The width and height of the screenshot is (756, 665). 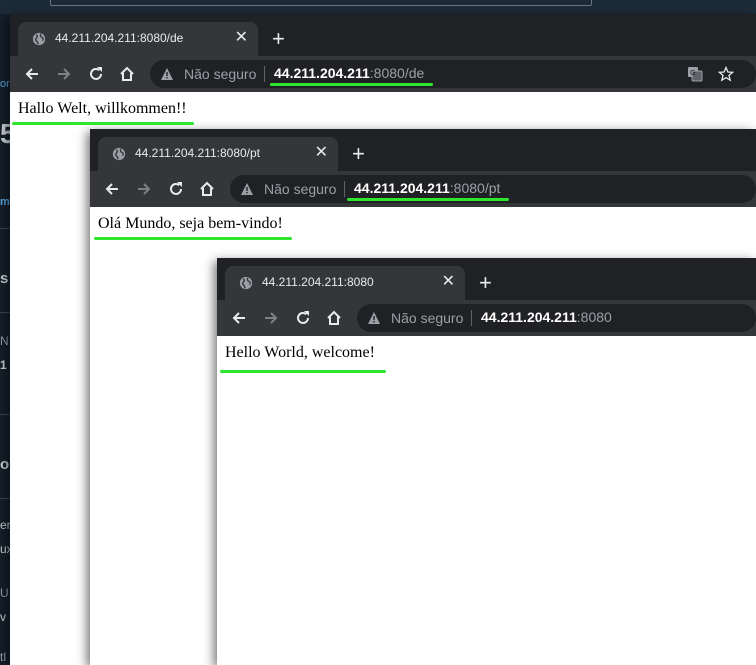 What do you see at coordinates (726, 74) in the screenshot?
I see `star-icon` at bounding box center [726, 74].